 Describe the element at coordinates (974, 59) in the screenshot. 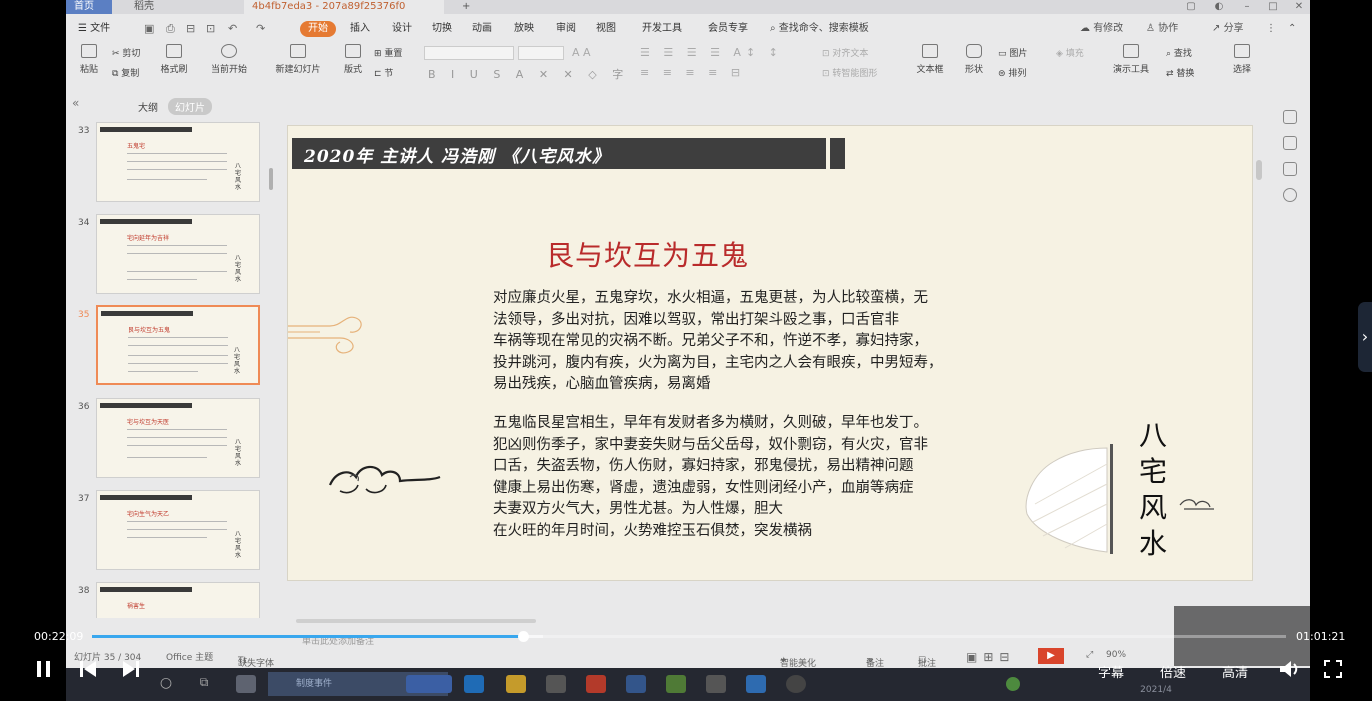

I see `shape-button: 形状` at that location.